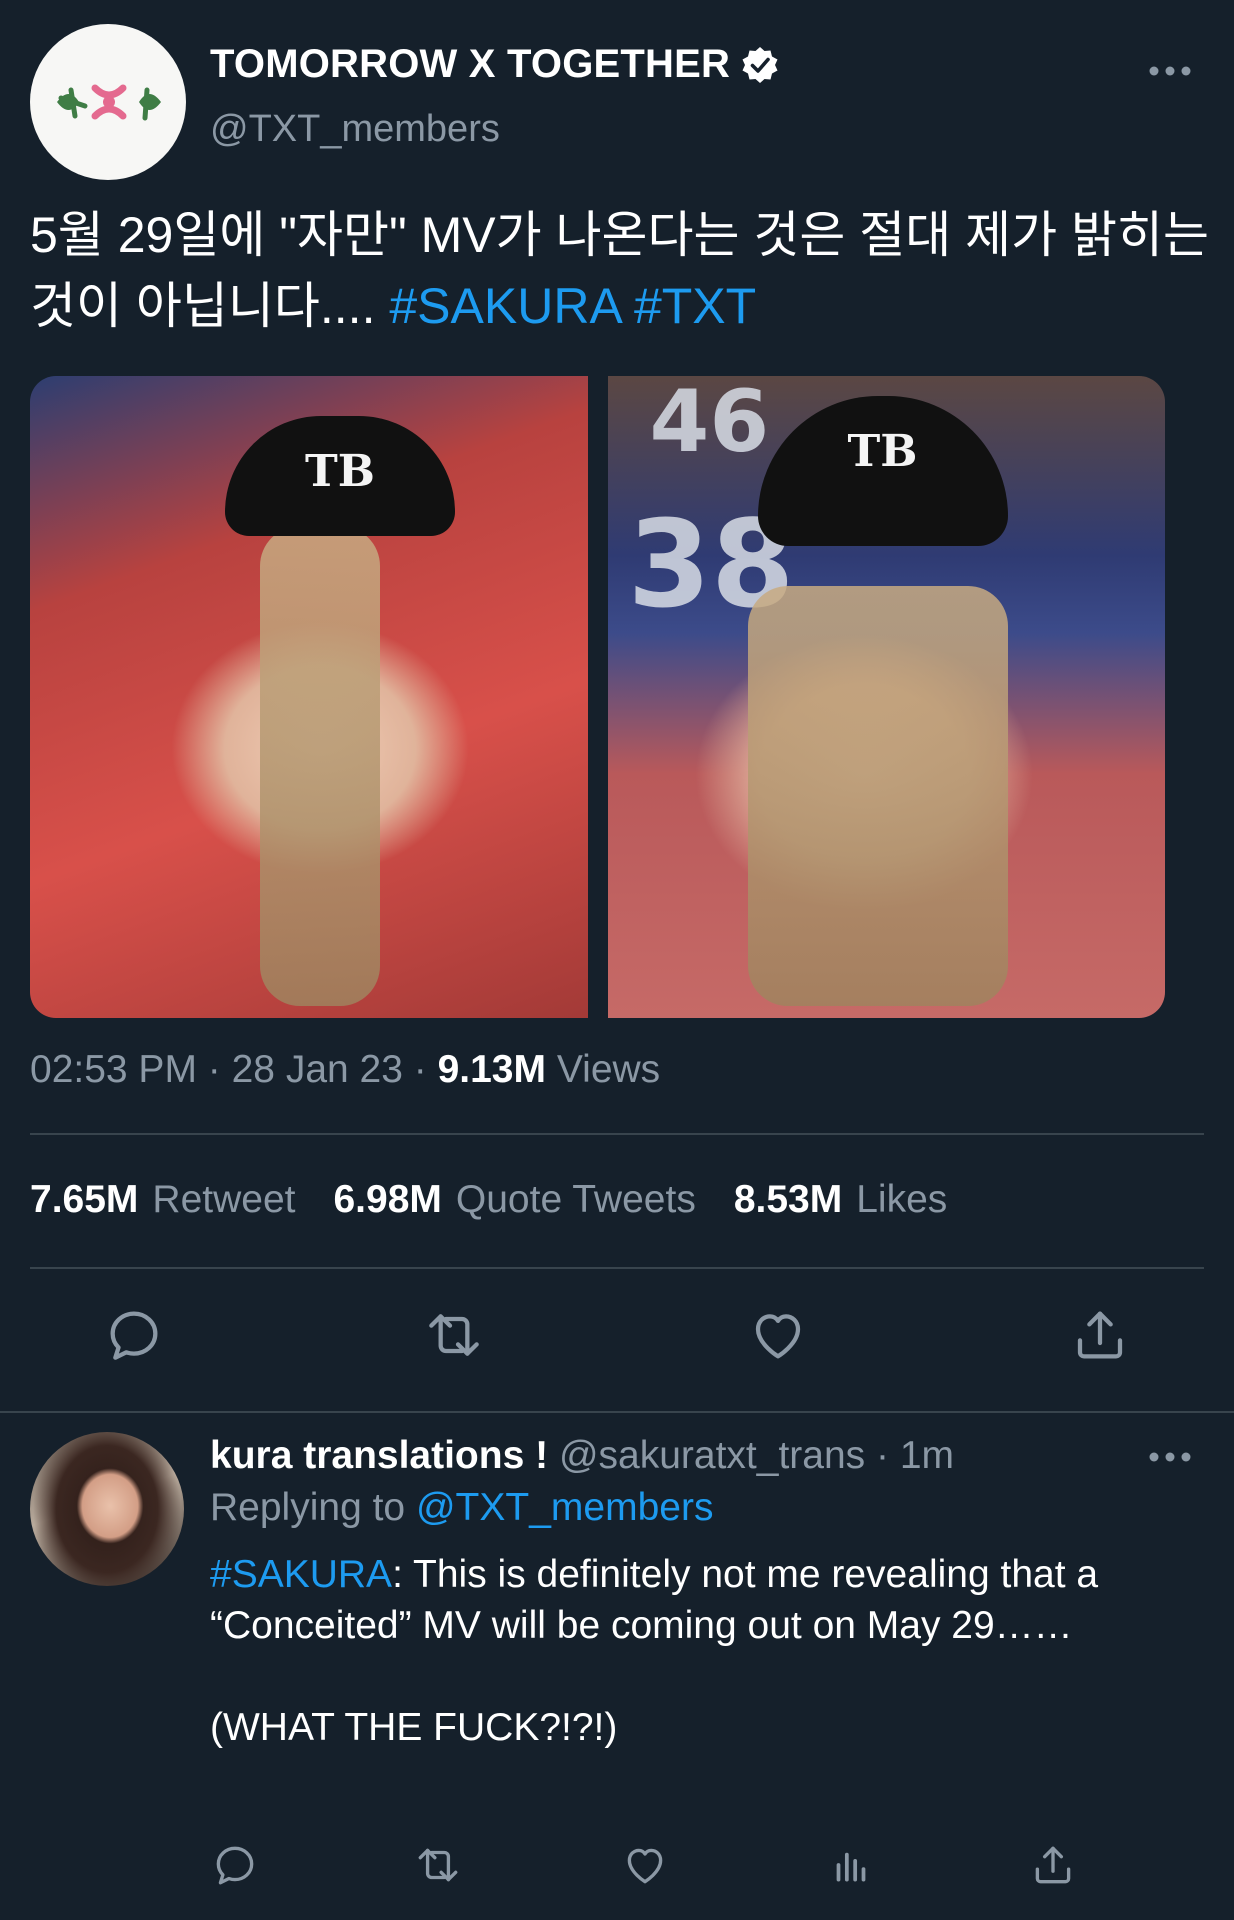  I want to click on analytics-button, so click(851, 1865).